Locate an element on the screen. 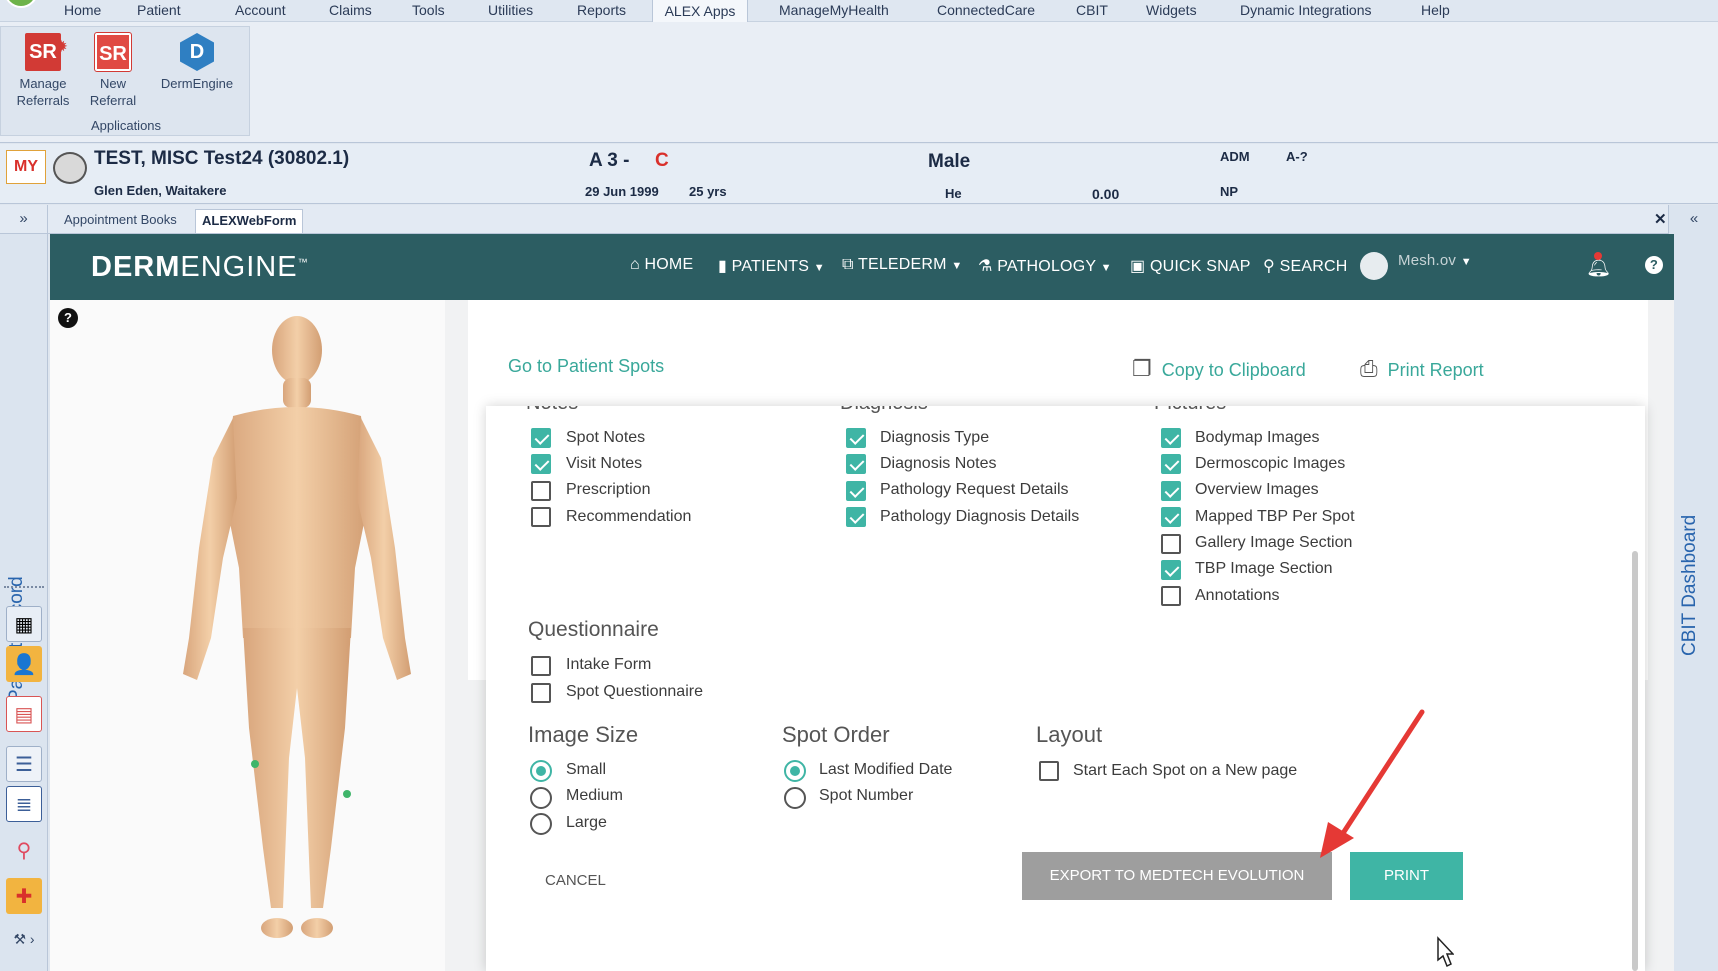 Image resolution: width=1718 pixels, height=971 pixels. sr-new-referral-icon: SR is located at coordinates (113, 52).